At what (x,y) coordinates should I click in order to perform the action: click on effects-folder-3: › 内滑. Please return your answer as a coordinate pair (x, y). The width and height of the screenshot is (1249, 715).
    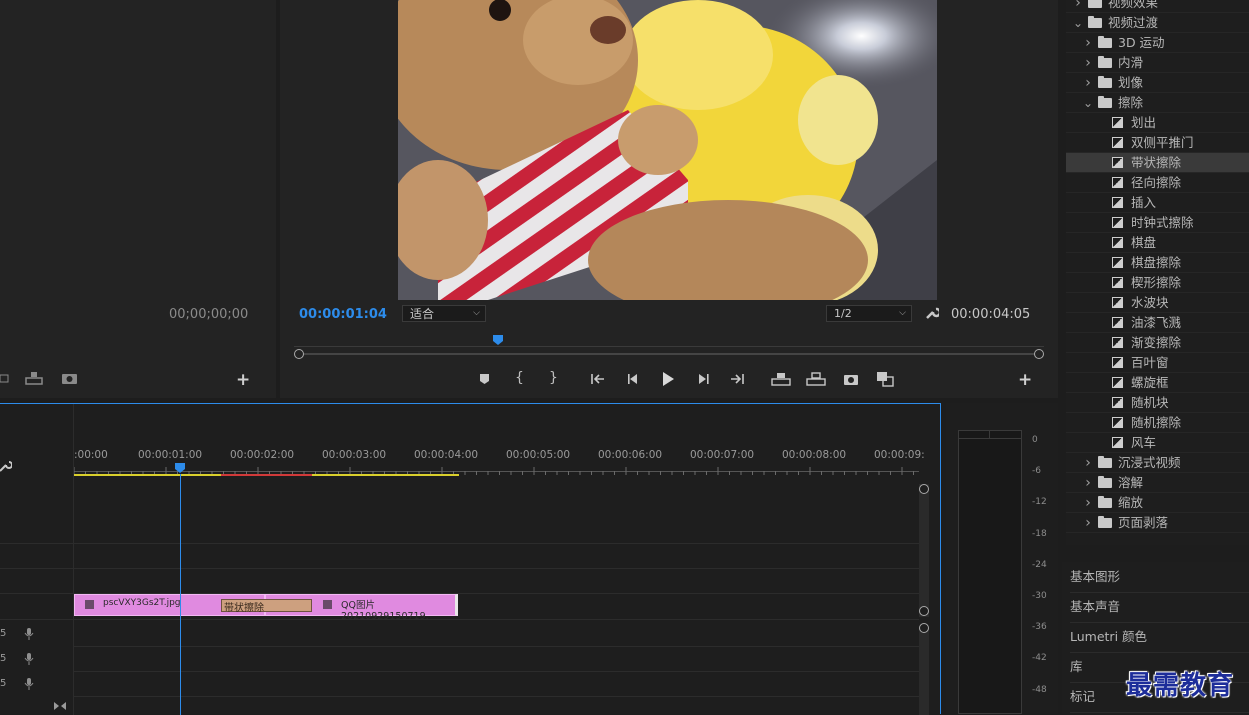
    Looking at the image, I should click on (1157, 63).